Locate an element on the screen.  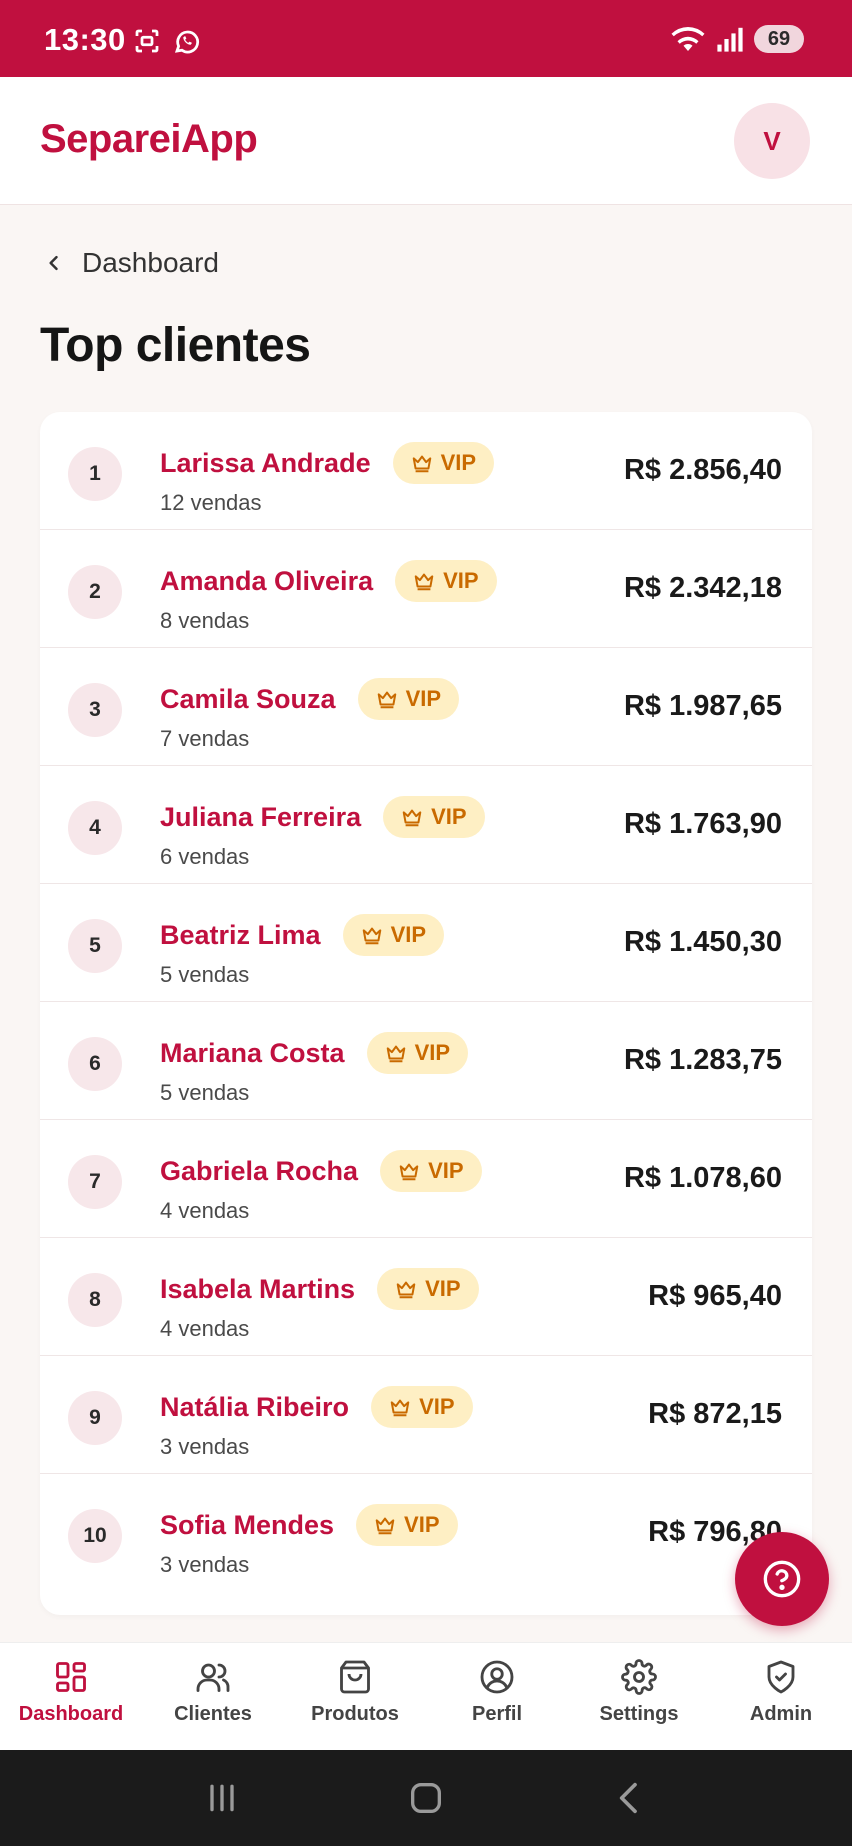
amount-value: R$ 1.763,90 is located at coordinates (702, 824).